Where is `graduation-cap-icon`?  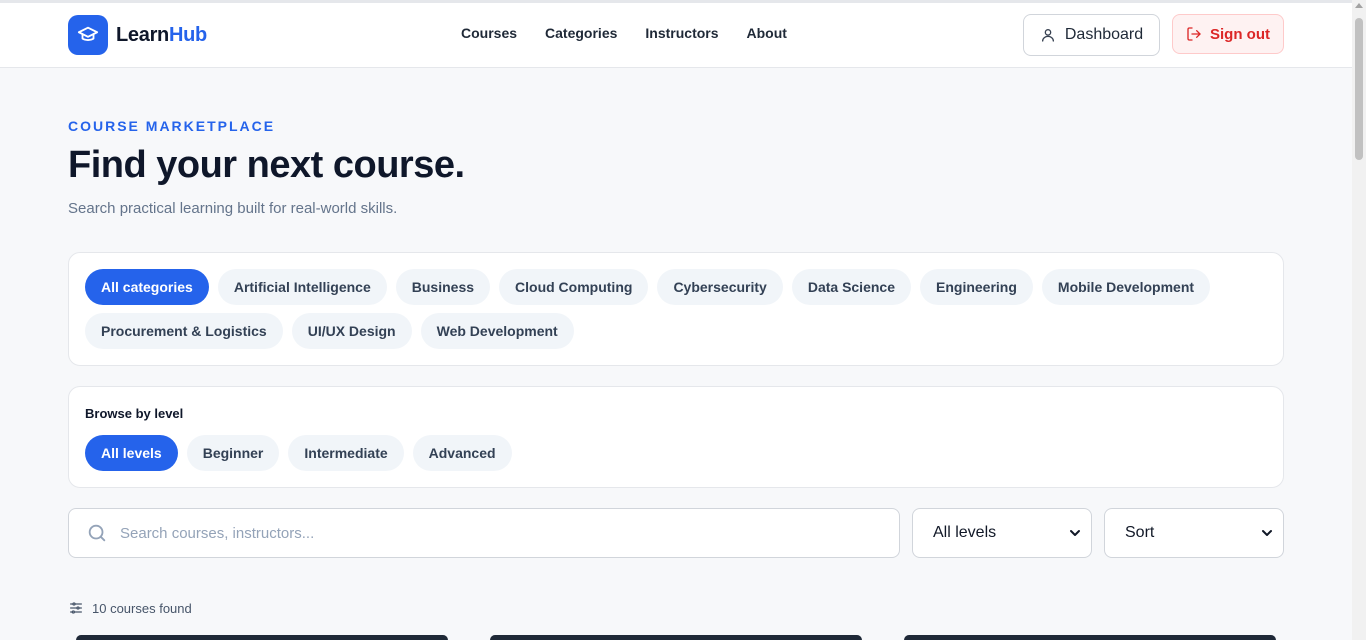 graduation-cap-icon is located at coordinates (88, 35).